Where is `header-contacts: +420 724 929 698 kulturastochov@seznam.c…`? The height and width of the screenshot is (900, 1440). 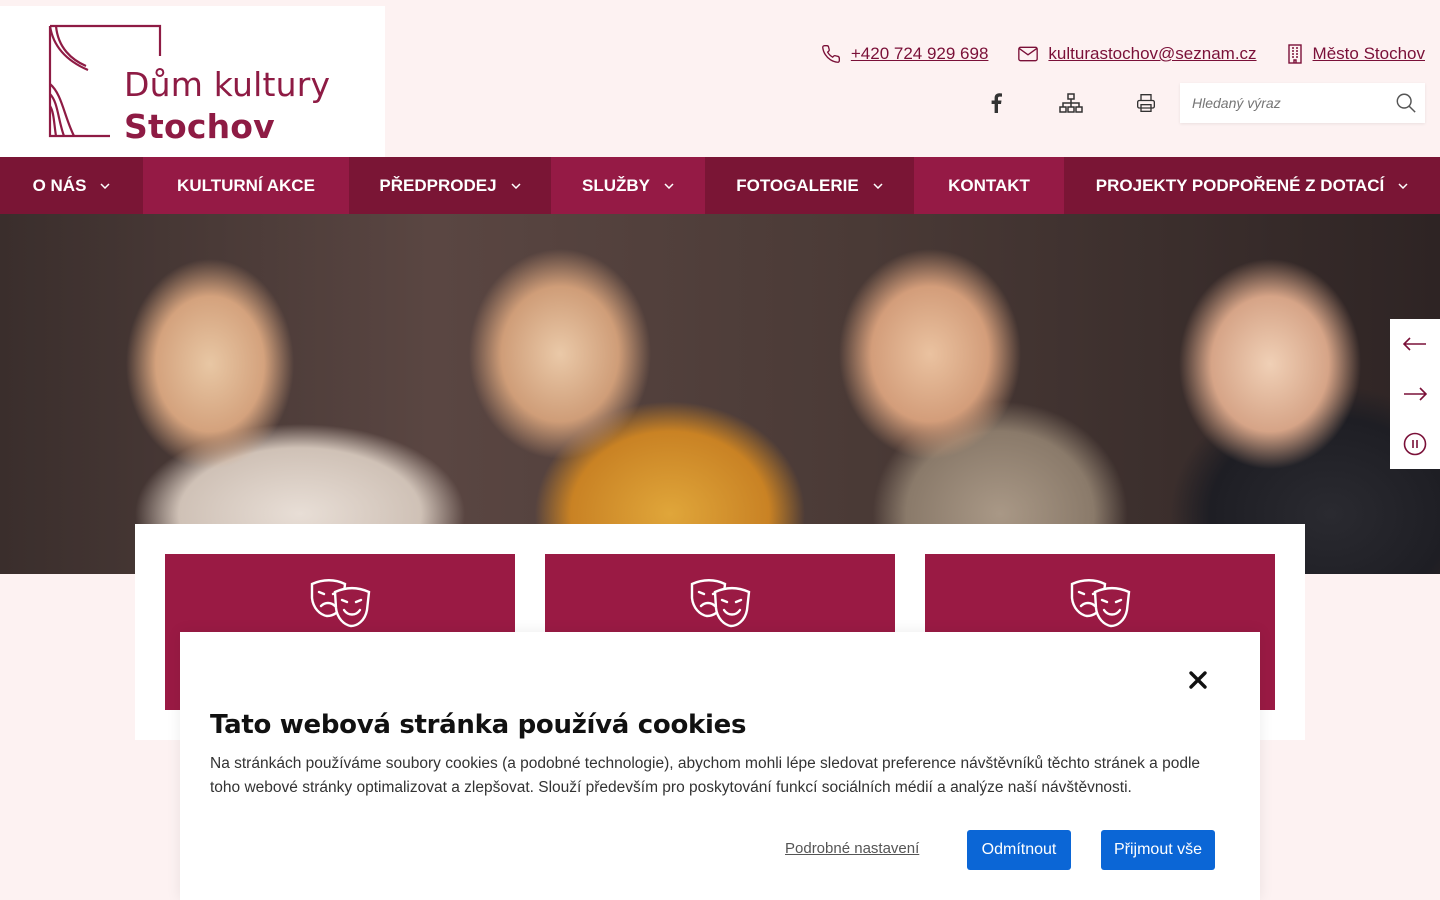 header-contacts: +420 724 929 698 kulturastochov@seznam.c… is located at coordinates (1123, 54).